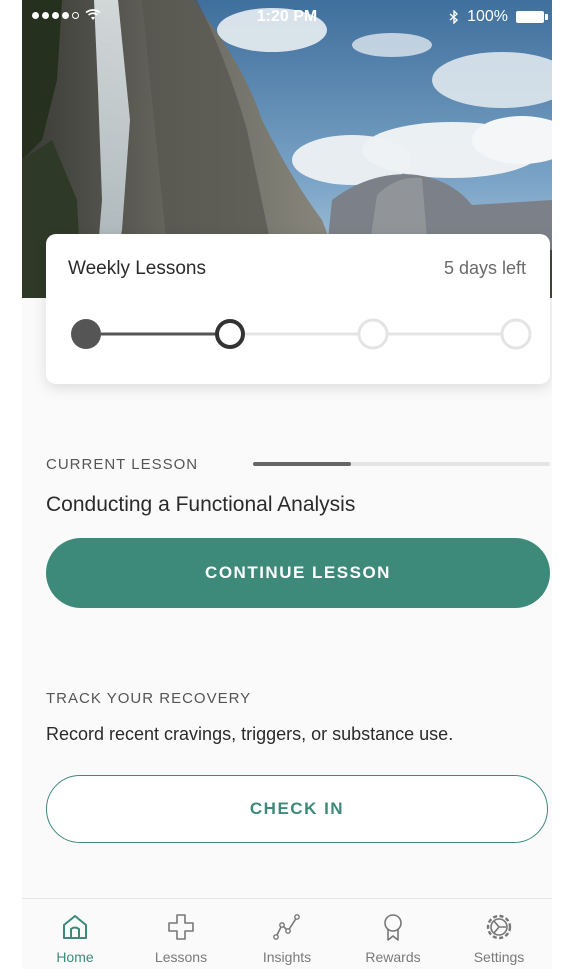  Describe the element at coordinates (484, 268) in the screenshot. I see `days-left-label: 5 days left` at that location.